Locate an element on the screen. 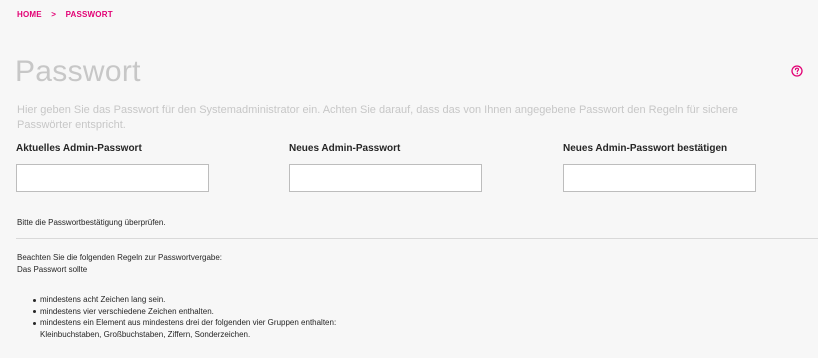 The height and width of the screenshot is (358, 818). current-password-input is located at coordinates (112, 178).